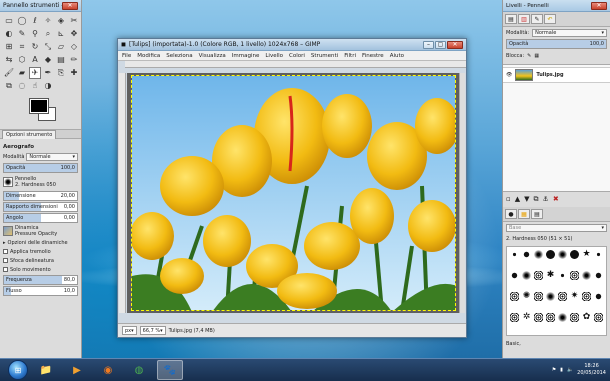  I want to click on foreground-select-icon: ◐, so click(9, 34).